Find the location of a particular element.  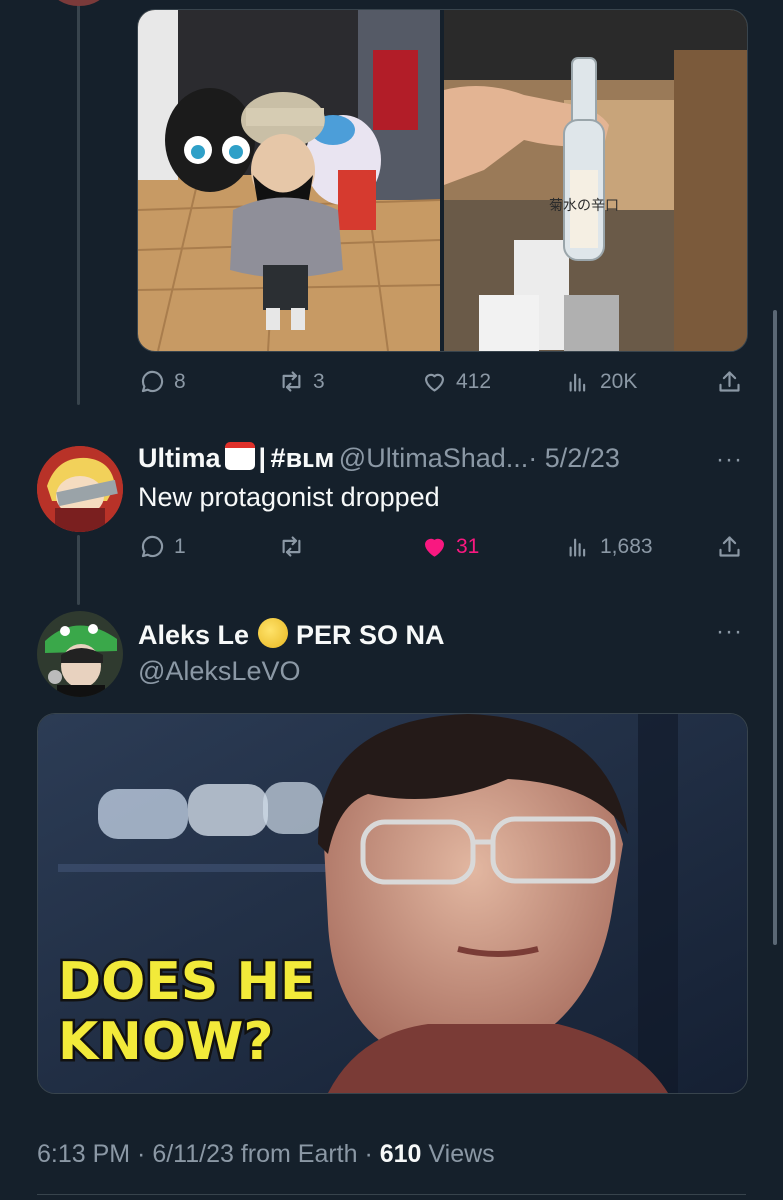

previous-avatar is located at coordinates (79, 3).